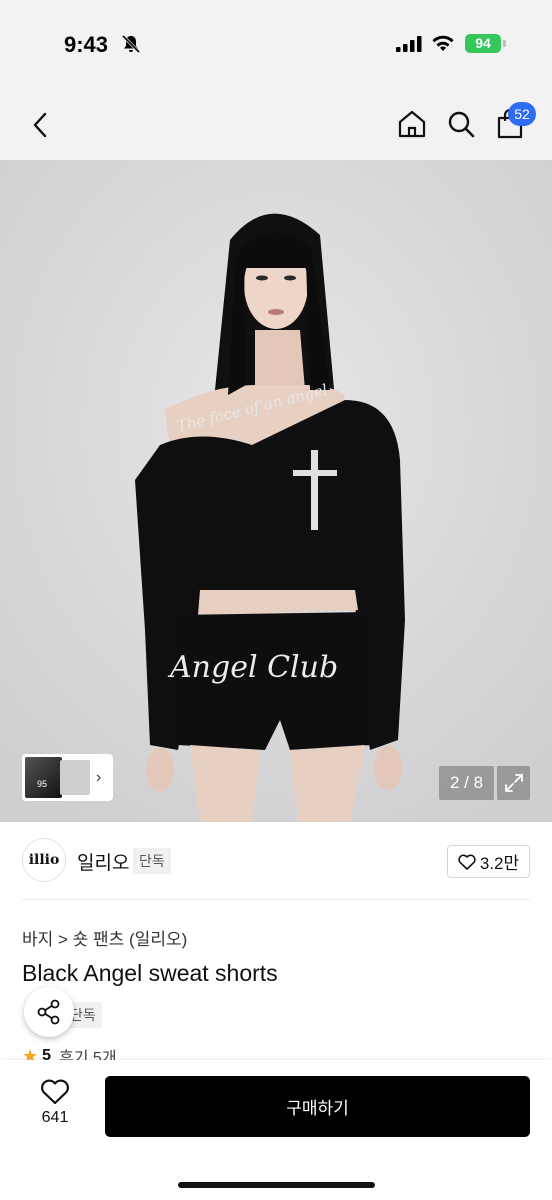 The image size is (552, 1200). Describe the element at coordinates (103, 861) in the screenshot. I see `brand-name: 일리오` at that location.